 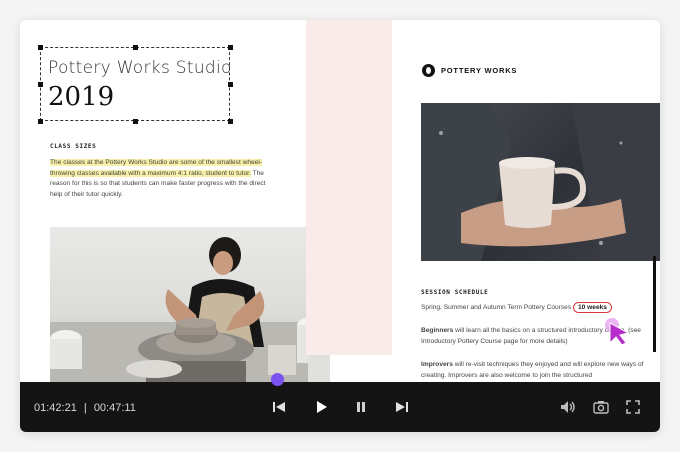 What do you see at coordinates (114, 408) in the screenshot?
I see `total-time: 00:47:11` at bounding box center [114, 408].